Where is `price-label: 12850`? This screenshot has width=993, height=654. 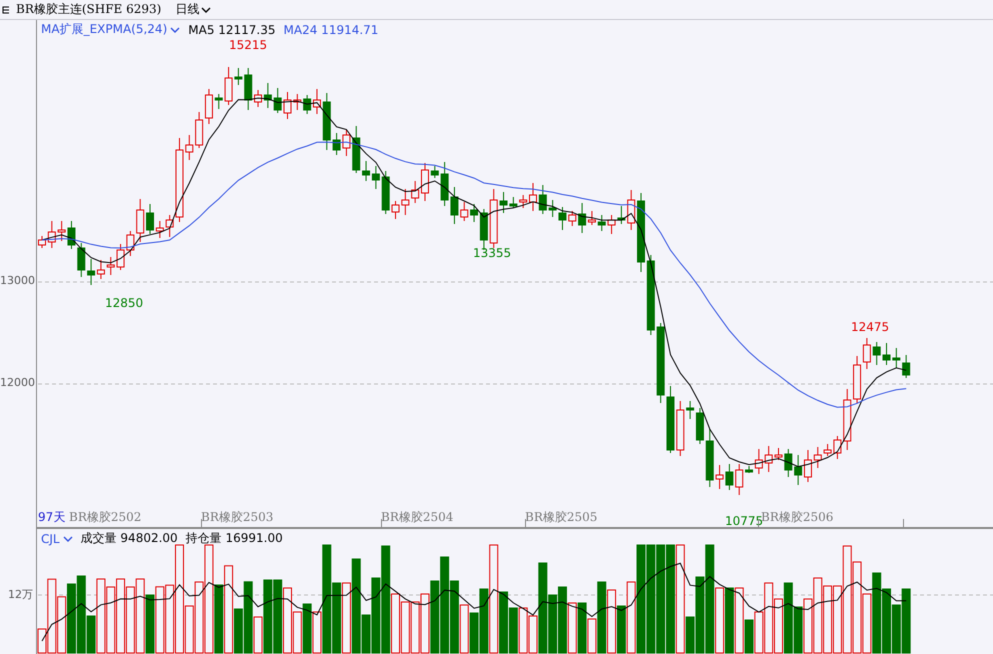 price-label: 12850 is located at coordinates (124, 303).